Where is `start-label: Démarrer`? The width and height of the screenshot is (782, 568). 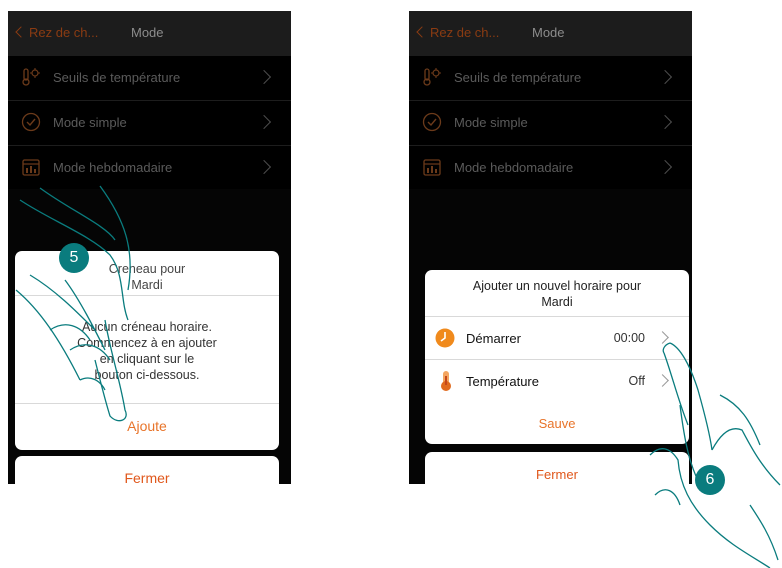
start-label: Démarrer is located at coordinates (493, 338).